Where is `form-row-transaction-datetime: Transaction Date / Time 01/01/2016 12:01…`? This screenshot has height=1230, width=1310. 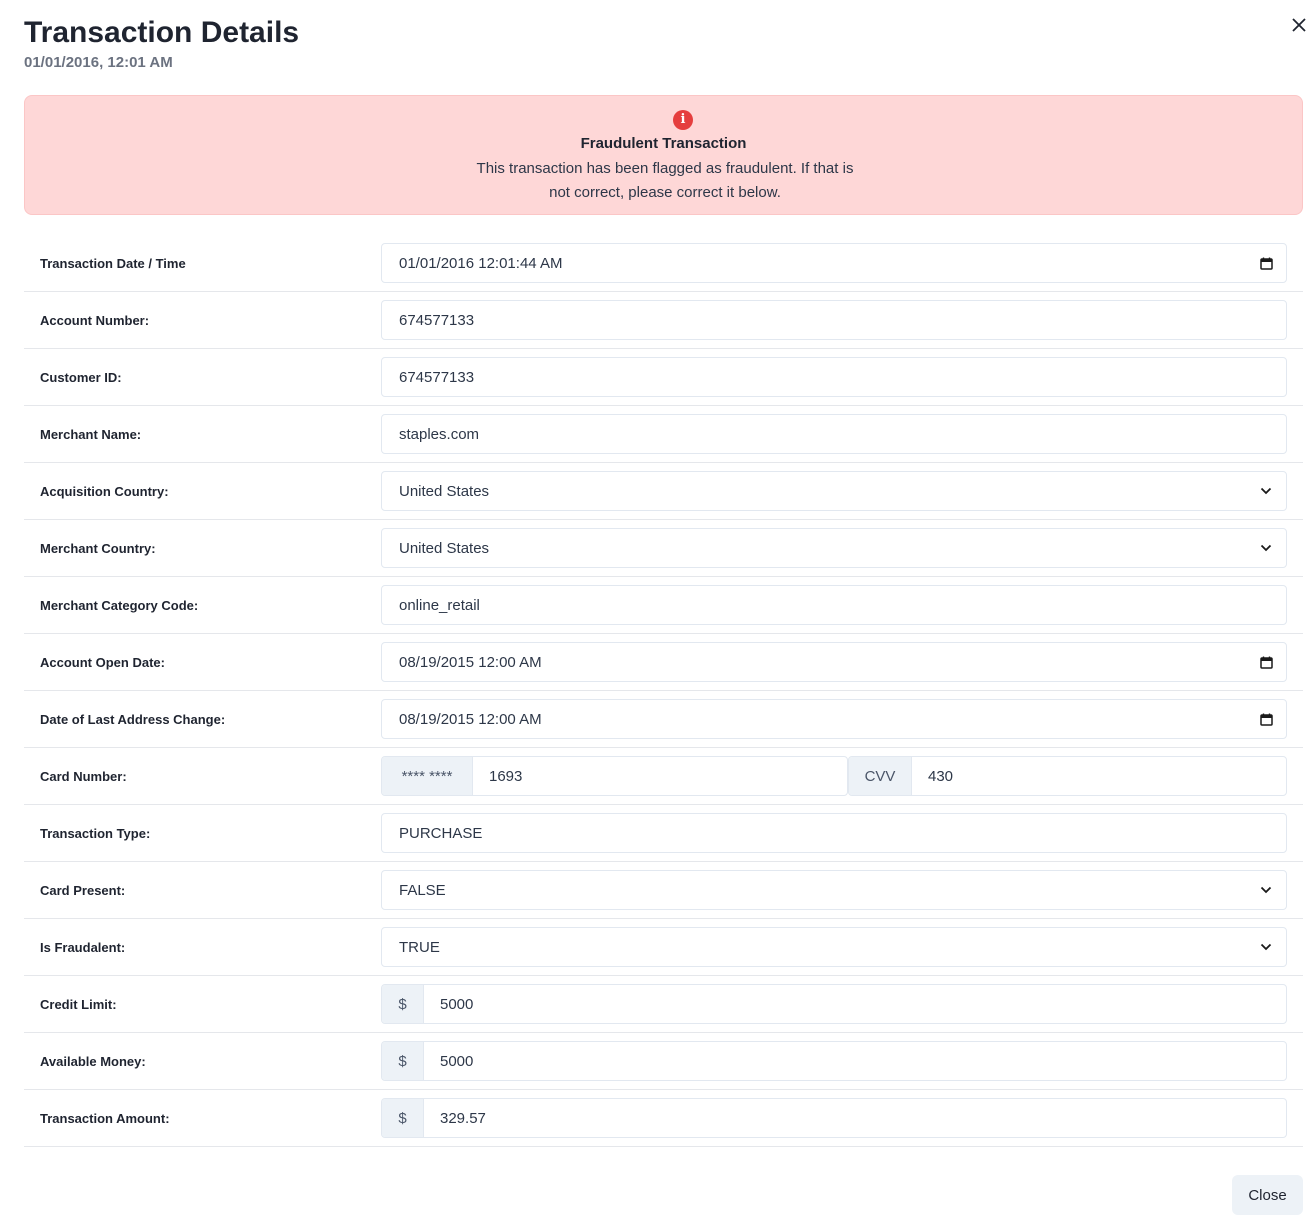
form-row-transaction-datetime: Transaction Date / Time 01/01/2016 12:01… is located at coordinates (663, 263).